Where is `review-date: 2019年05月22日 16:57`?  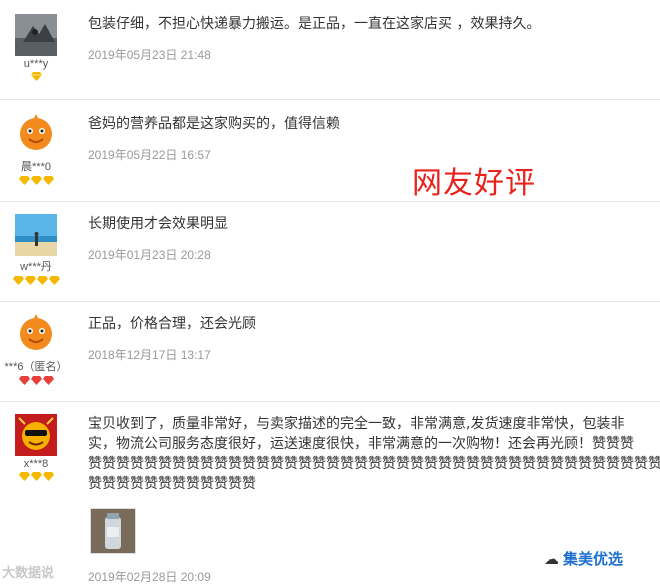 review-date: 2019年05月22日 16:57 is located at coordinates (149, 155).